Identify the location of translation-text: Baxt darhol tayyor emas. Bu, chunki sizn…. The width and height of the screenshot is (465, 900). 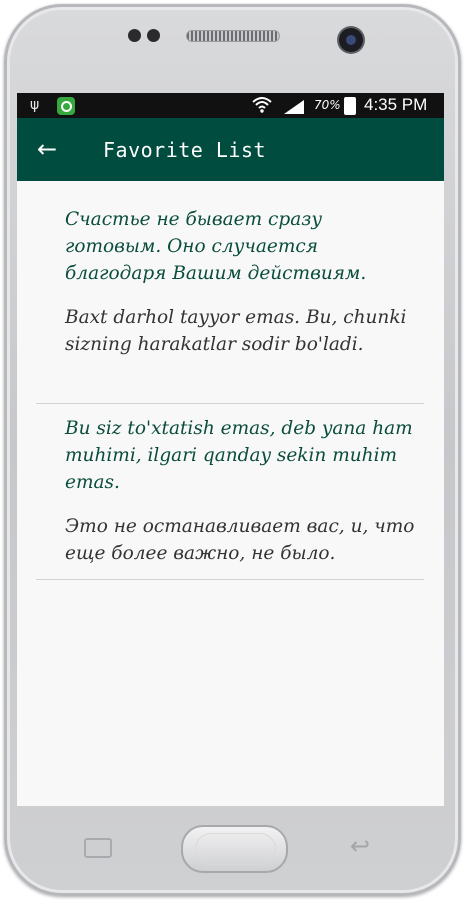
(236, 331).